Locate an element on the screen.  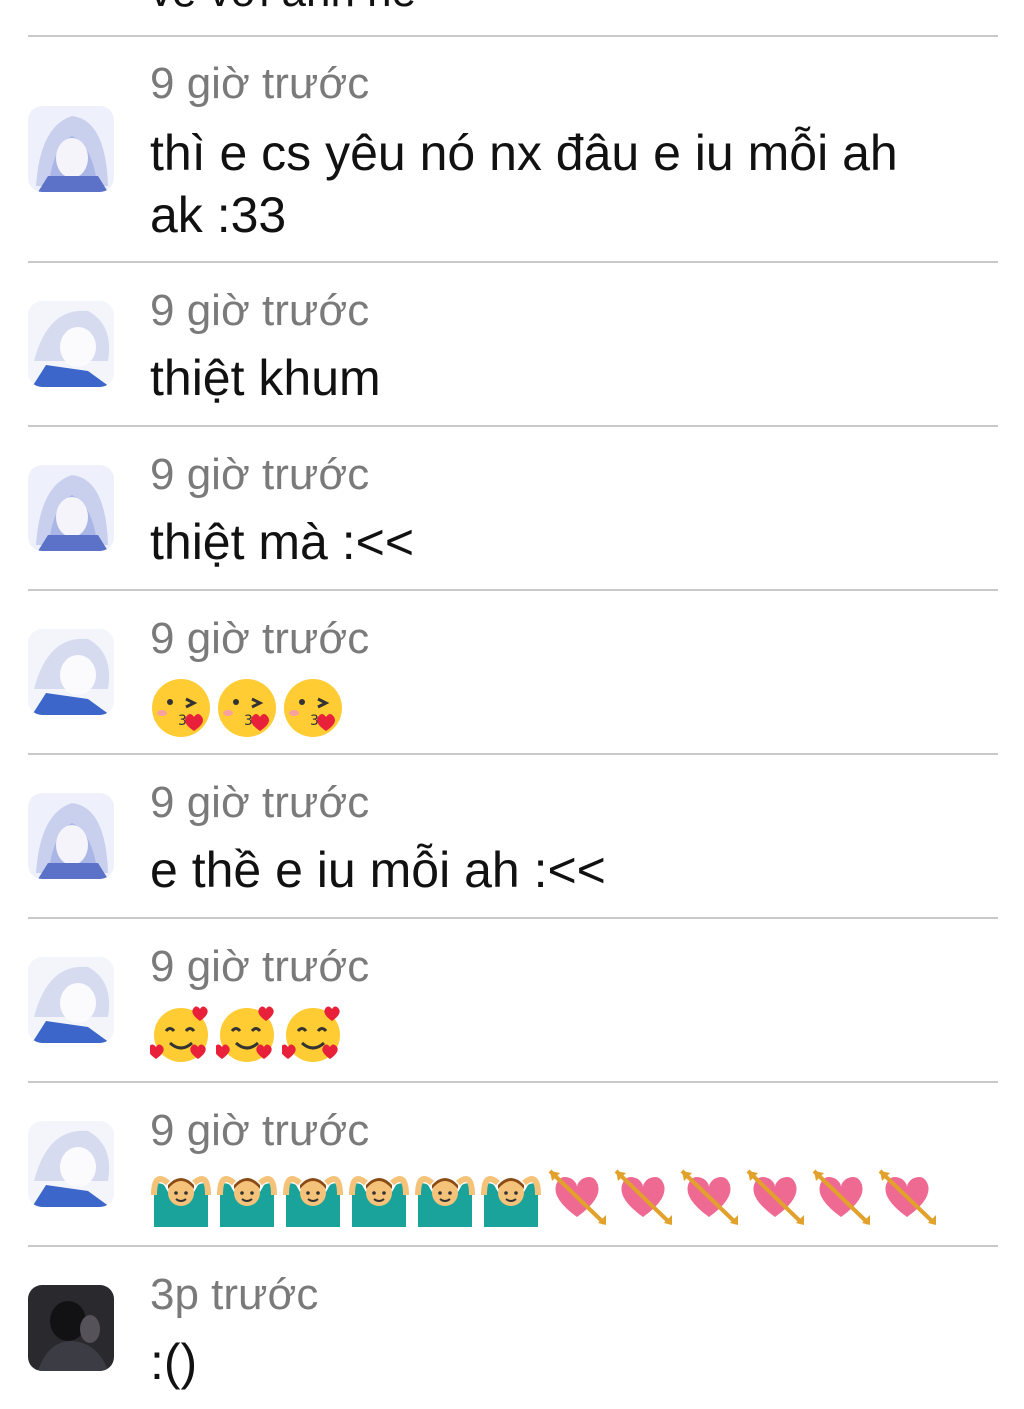
comment-text: e thề e iu mỗi ah :<< is located at coordinates (378, 870).